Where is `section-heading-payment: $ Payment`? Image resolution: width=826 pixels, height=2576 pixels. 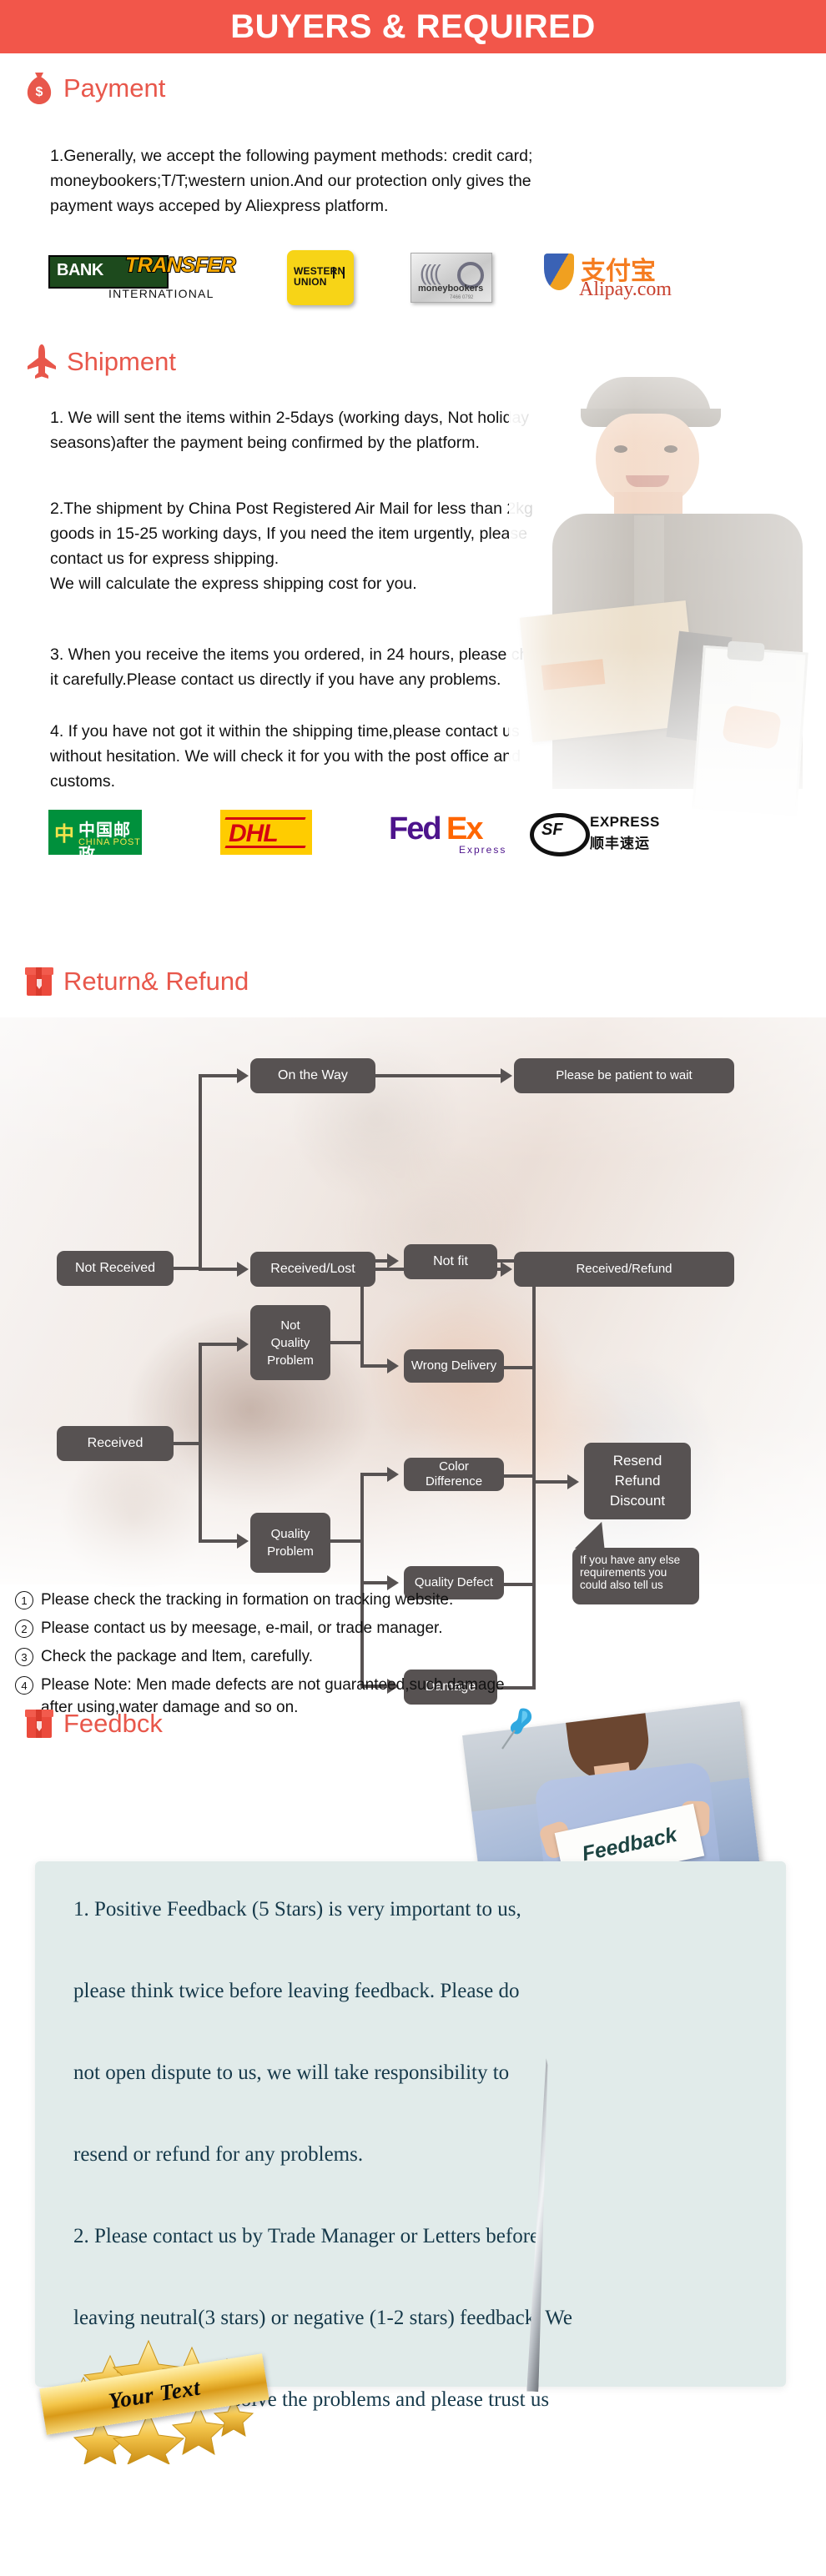
section-heading-payment: $ Payment is located at coordinates (95, 88).